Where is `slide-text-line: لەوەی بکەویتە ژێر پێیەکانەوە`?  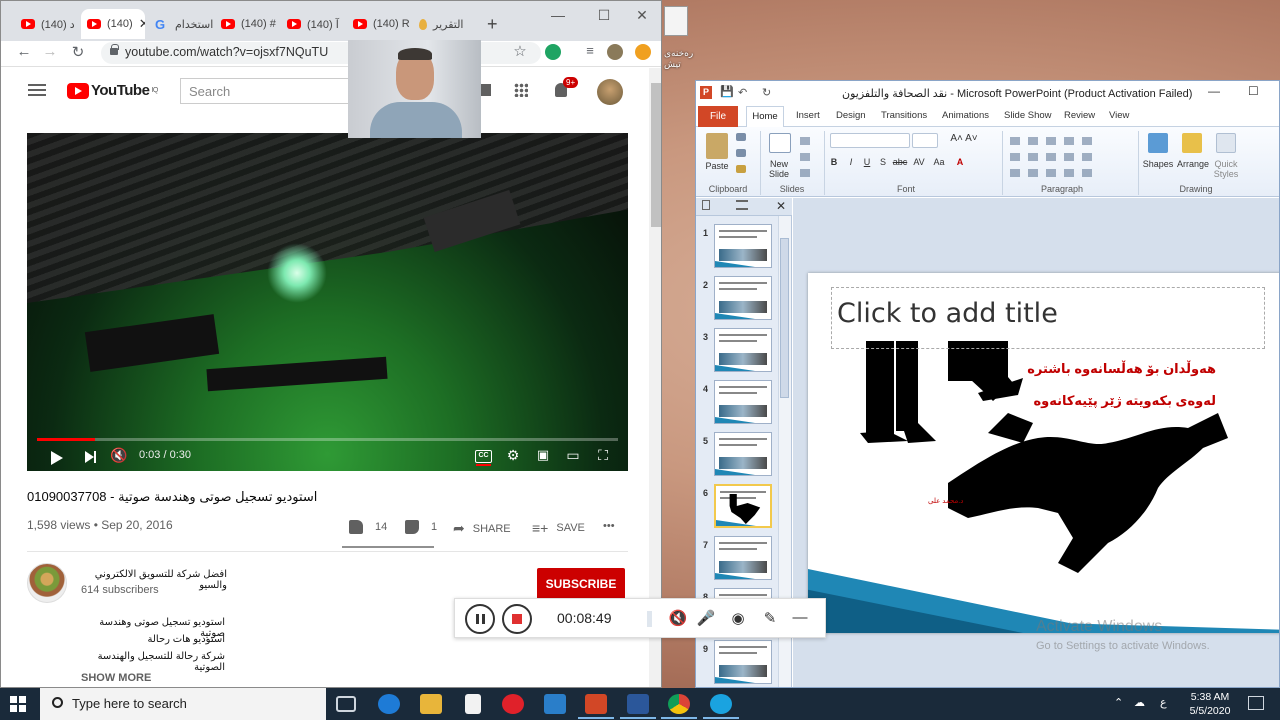 slide-text-line: لەوەی بکەویتە ژێر پێیەکانەوە is located at coordinates (1116, 401).